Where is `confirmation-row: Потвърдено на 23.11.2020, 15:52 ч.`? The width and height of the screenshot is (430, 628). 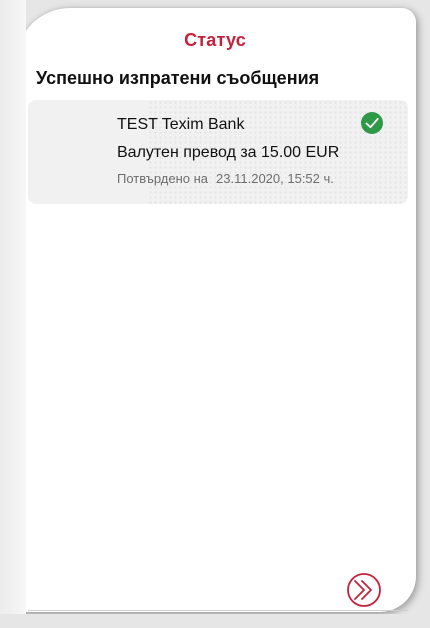
confirmation-row: Потвърдено на 23.11.2020, 15:52 ч. is located at coordinates (225, 178).